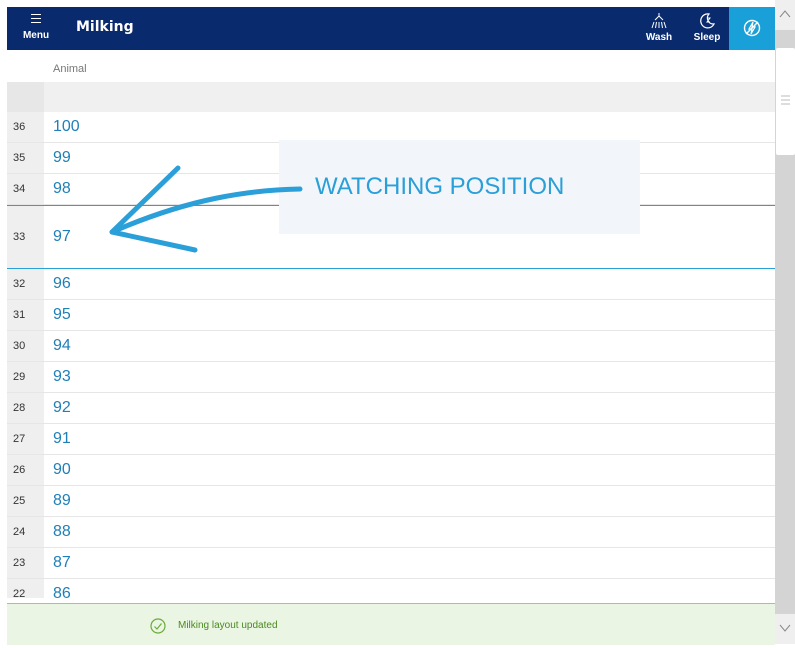 Image resolution: width=795 pixels, height=649 pixels. I want to click on sleep-label: Sleep, so click(707, 37).